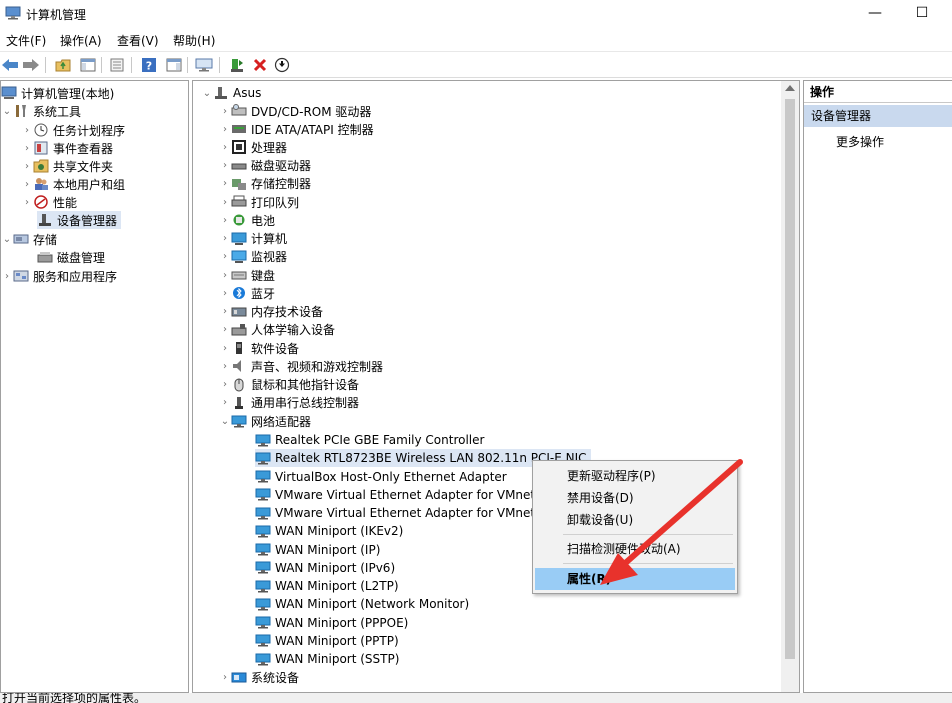 This screenshot has height=703, width=952. Describe the element at coordinates (282, 65) in the screenshot. I see `download-circle-icon` at that location.